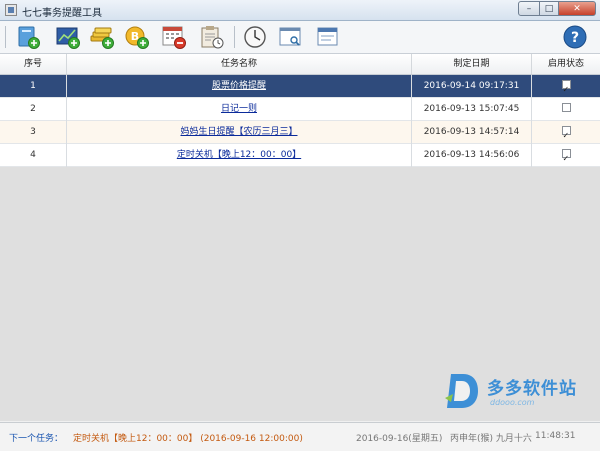 The width and height of the screenshot is (600, 451). Describe the element at coordinates (577, 8) in the screenshot. I see `close-button: ✕` at that location.